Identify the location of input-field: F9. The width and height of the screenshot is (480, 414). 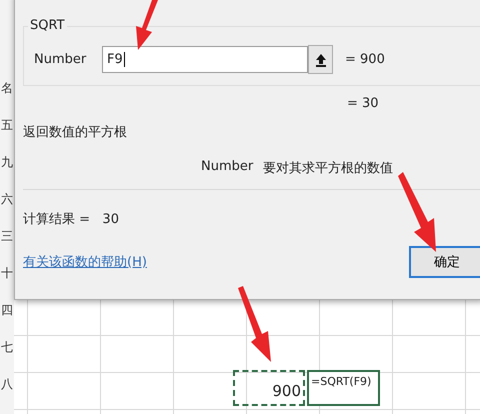
(205, 59).